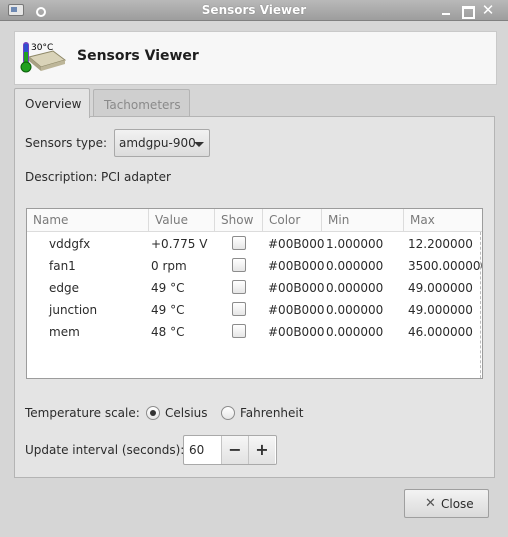 The height and width of the screenshot is (537, 508). Describe the element at coordinates (199, 144) in the screenshot. I see `chevron-down-icon` at that location.